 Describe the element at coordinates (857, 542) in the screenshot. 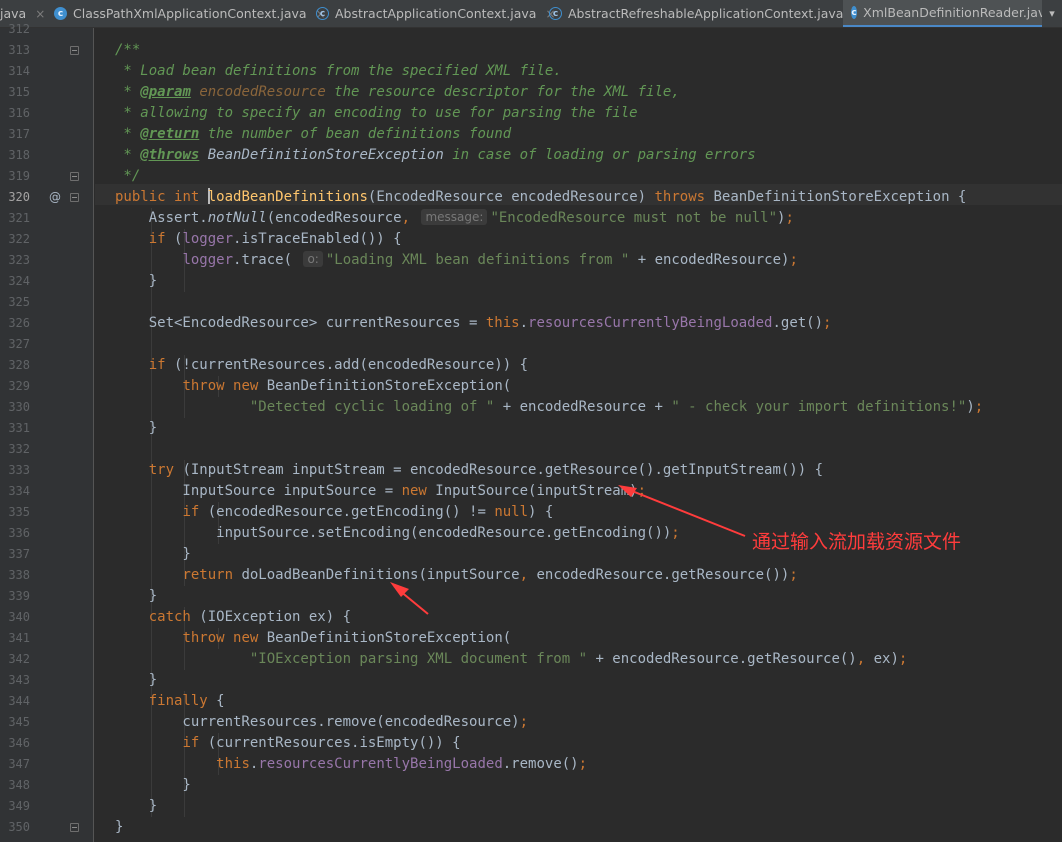

I see `annotation-text: 通过输入流加载资源文件` at that location.